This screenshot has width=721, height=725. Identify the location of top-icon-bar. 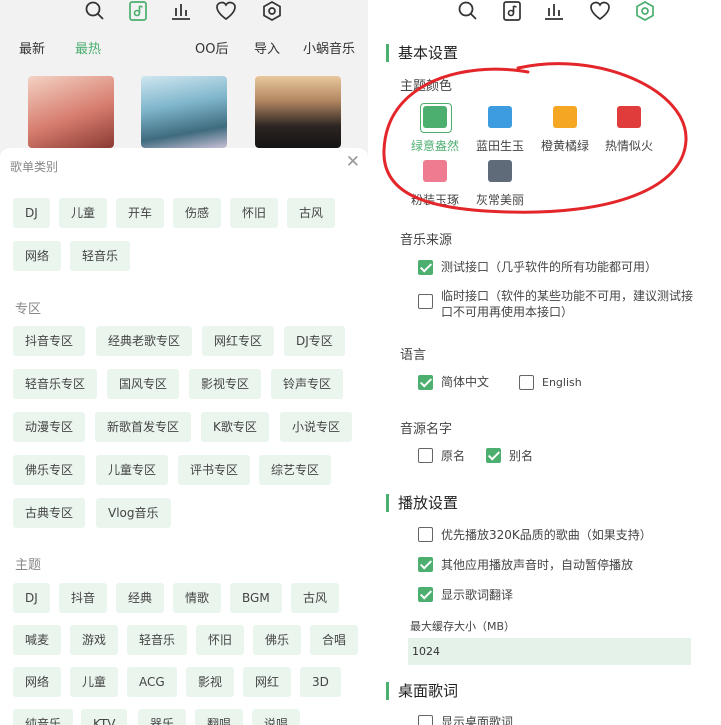
(184, 14).